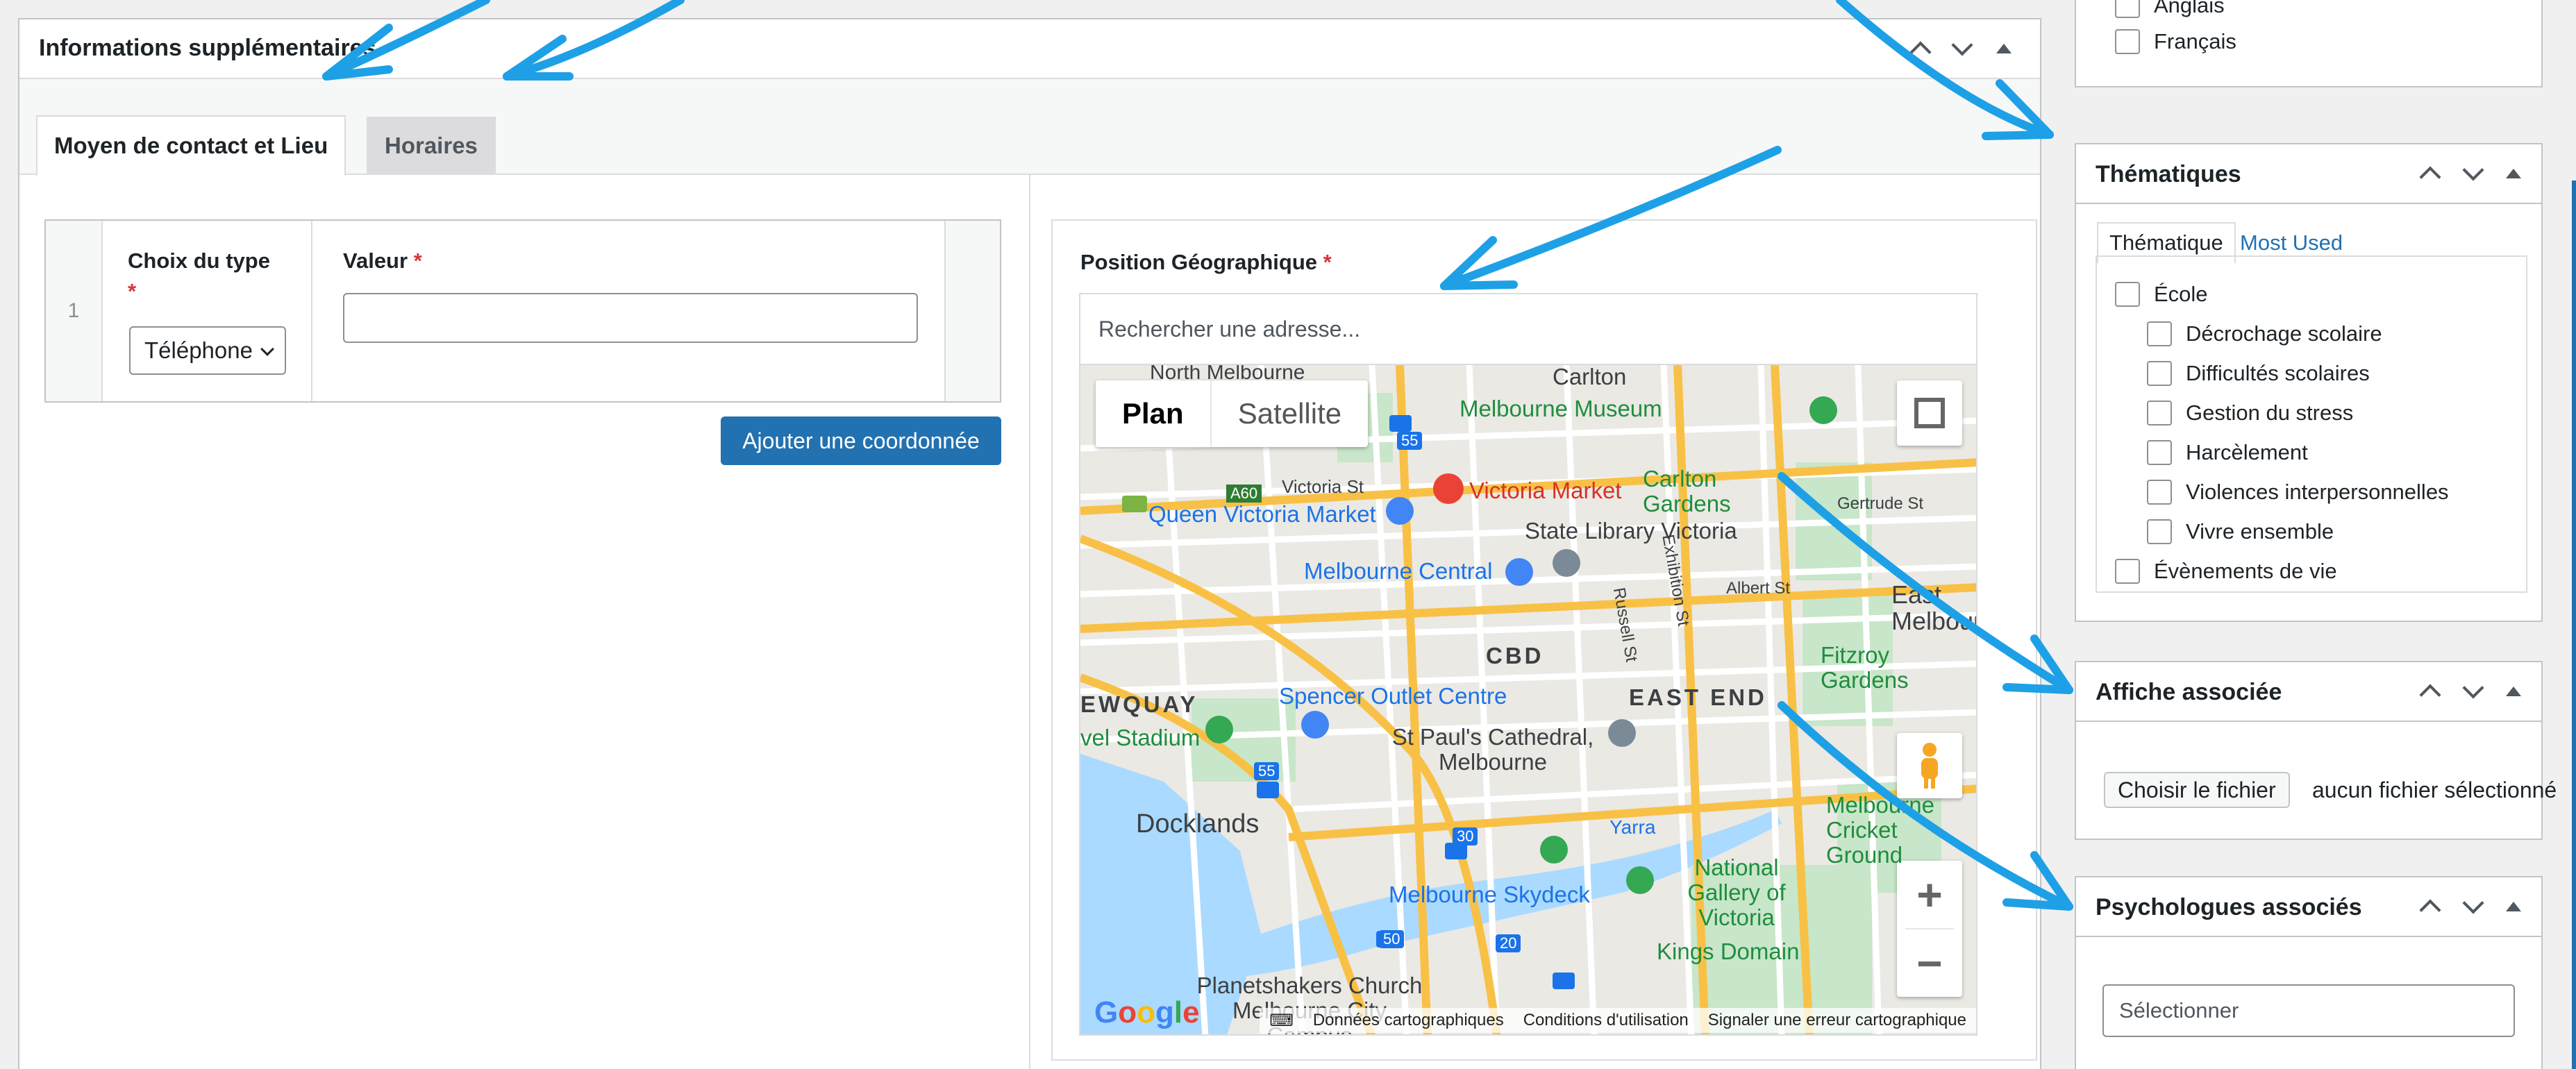  Describe the element at coordinates (1492, 749) in the screenshot. I see `map-label: St Paul's Cathedral, Melbourne` at that location.